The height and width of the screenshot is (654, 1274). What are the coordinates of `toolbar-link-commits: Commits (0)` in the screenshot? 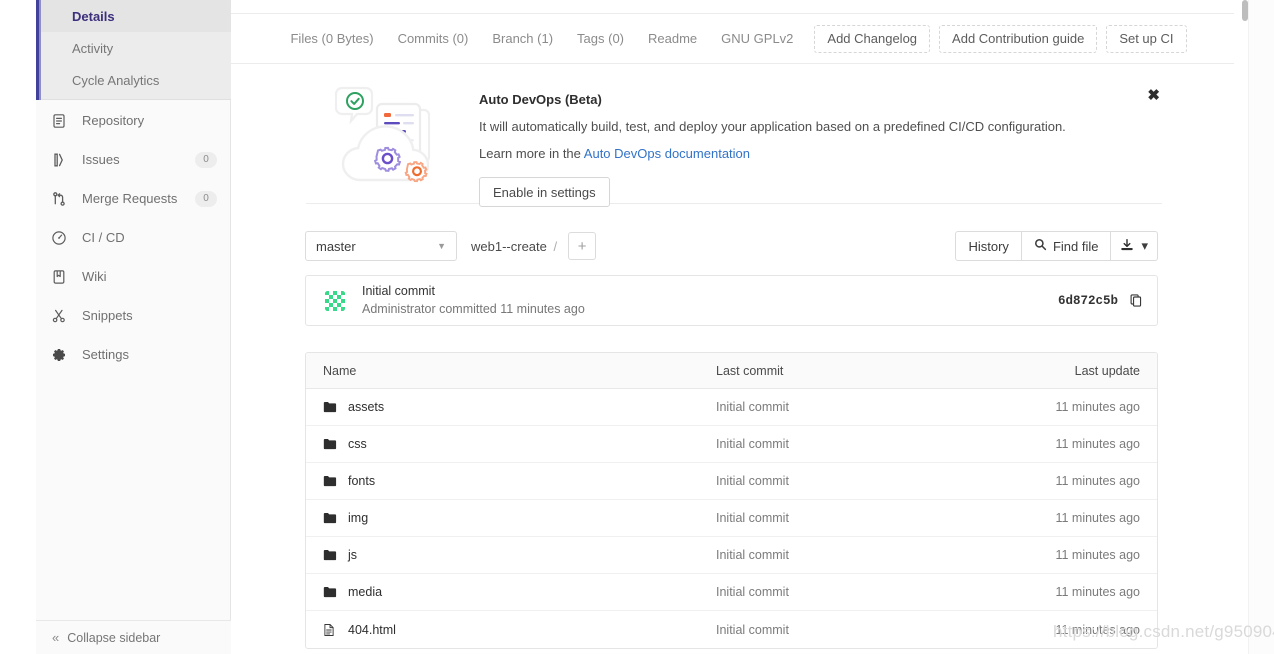 It's located at (433, 38).